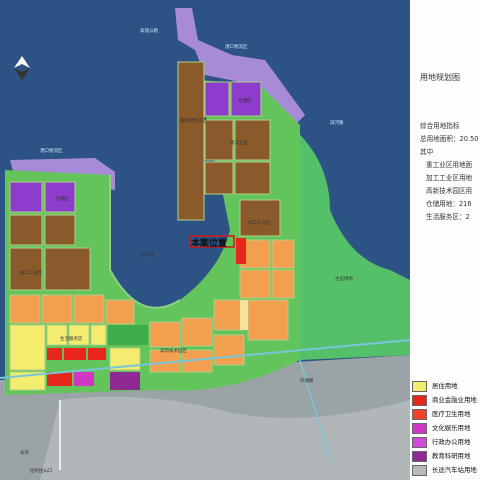  I want to click on total-area: 总用地面积：20.50, so click(449, 139).